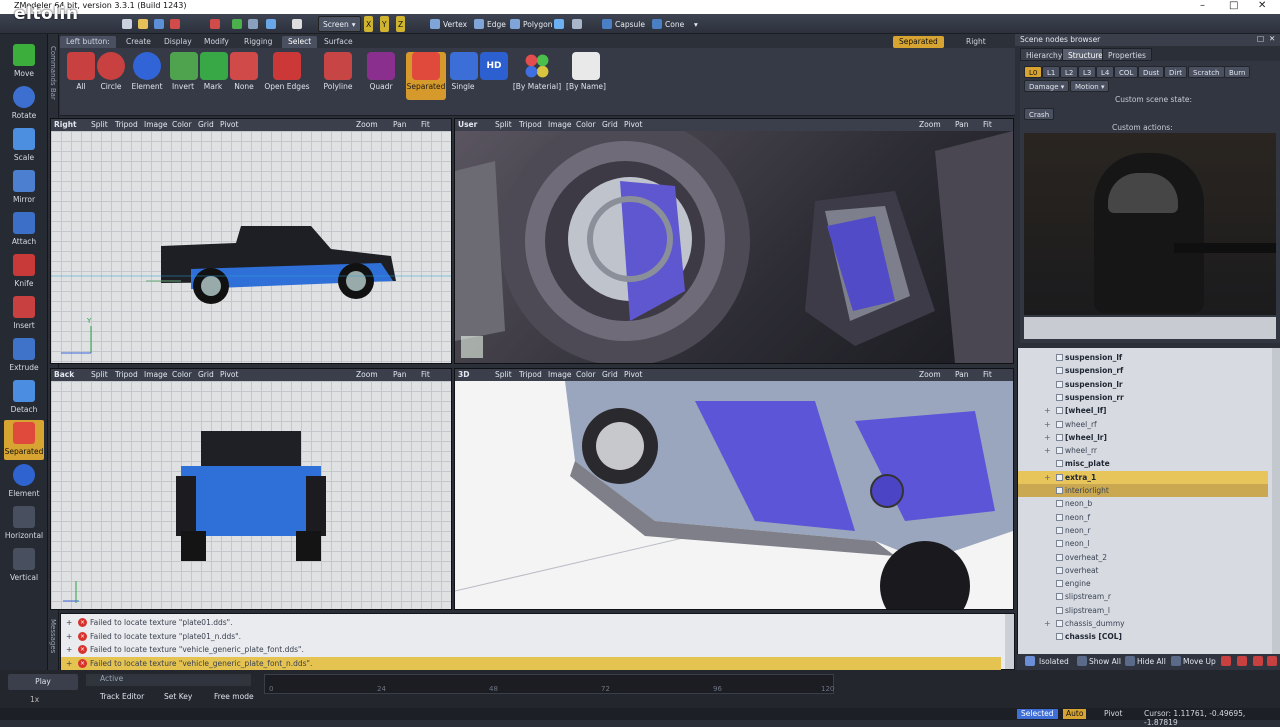 The height and width of the screenshot is (727, 1280). What do you see at coordinates (467, 124) in the screenshot?
I see `viewport-name: User` at bounding box center [467, 124].